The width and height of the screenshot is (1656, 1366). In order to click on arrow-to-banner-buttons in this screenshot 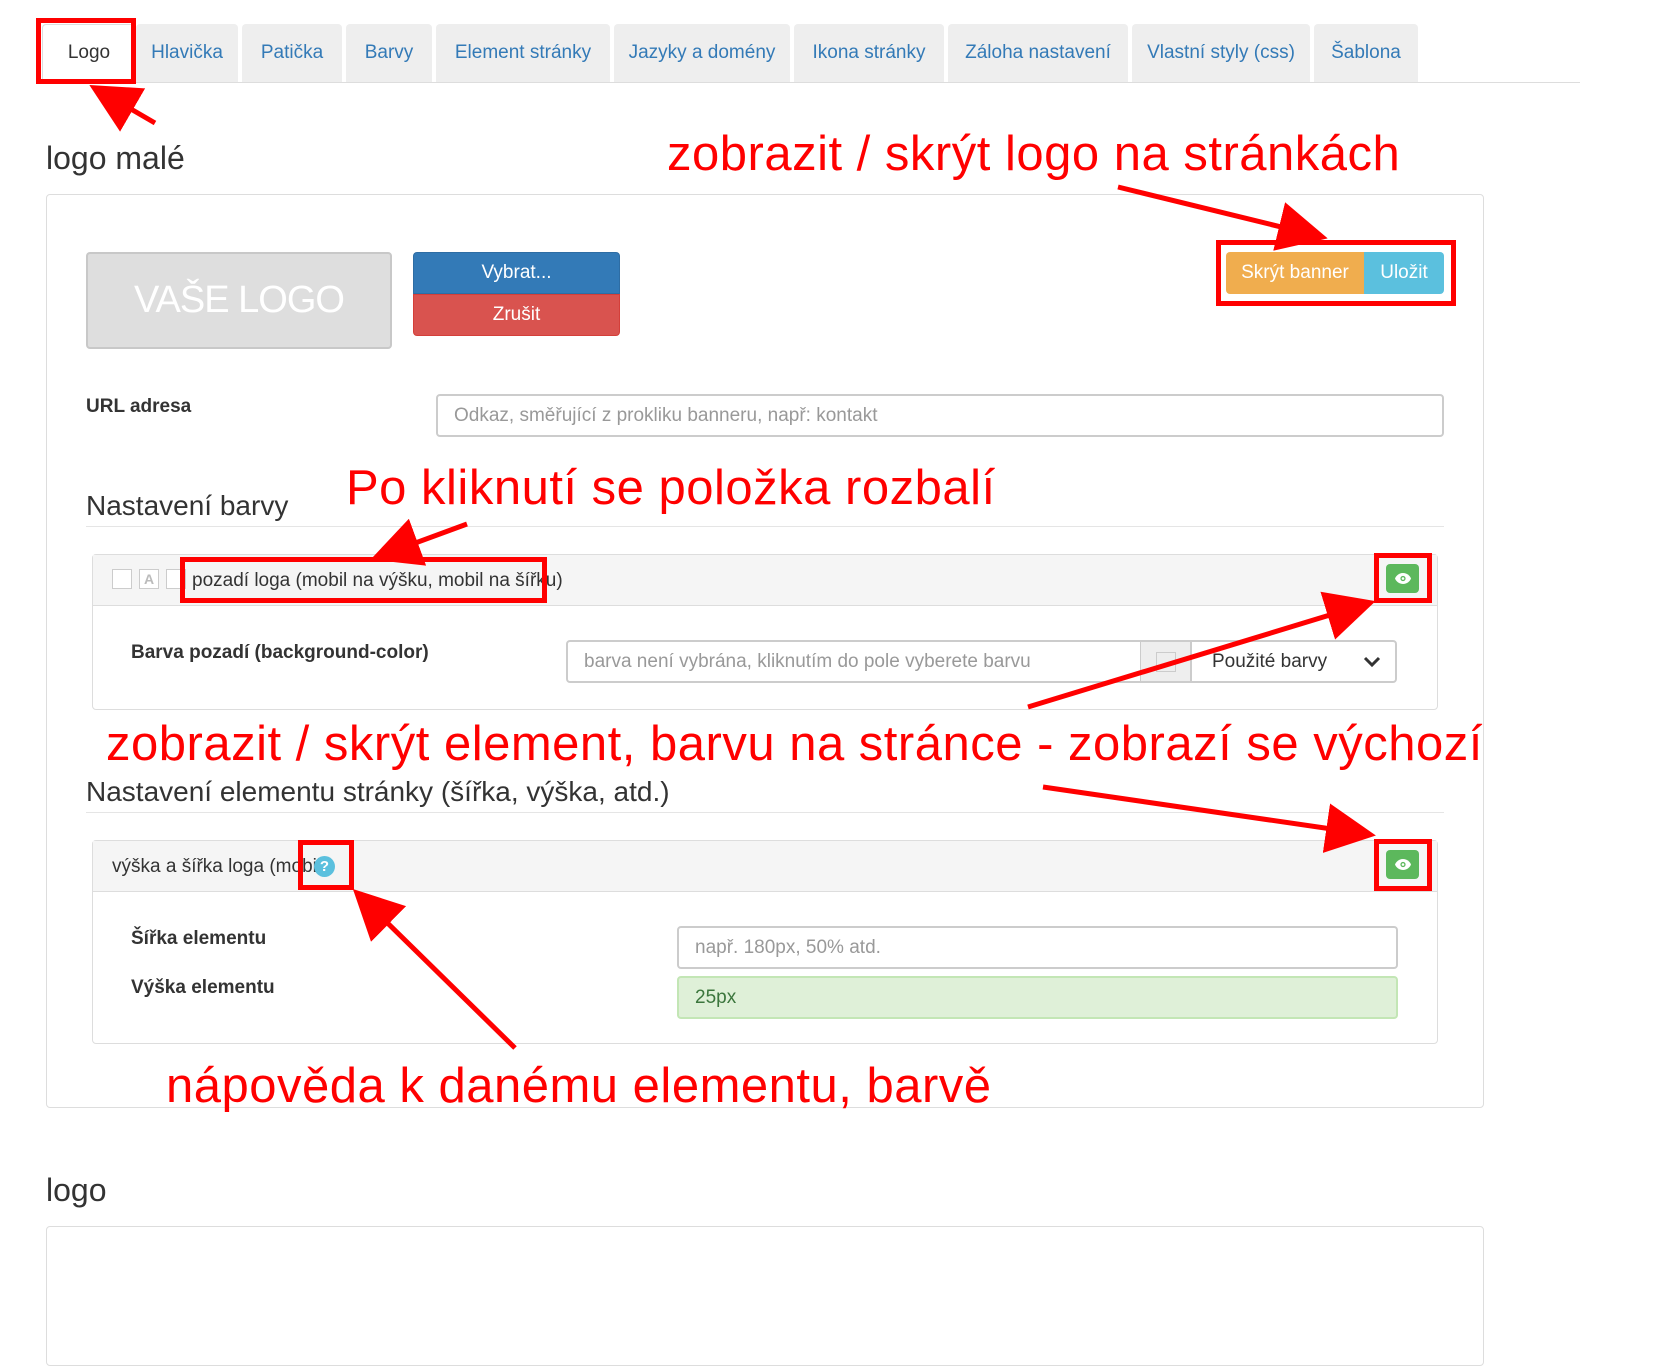, I will do `click(1222, 217)`.